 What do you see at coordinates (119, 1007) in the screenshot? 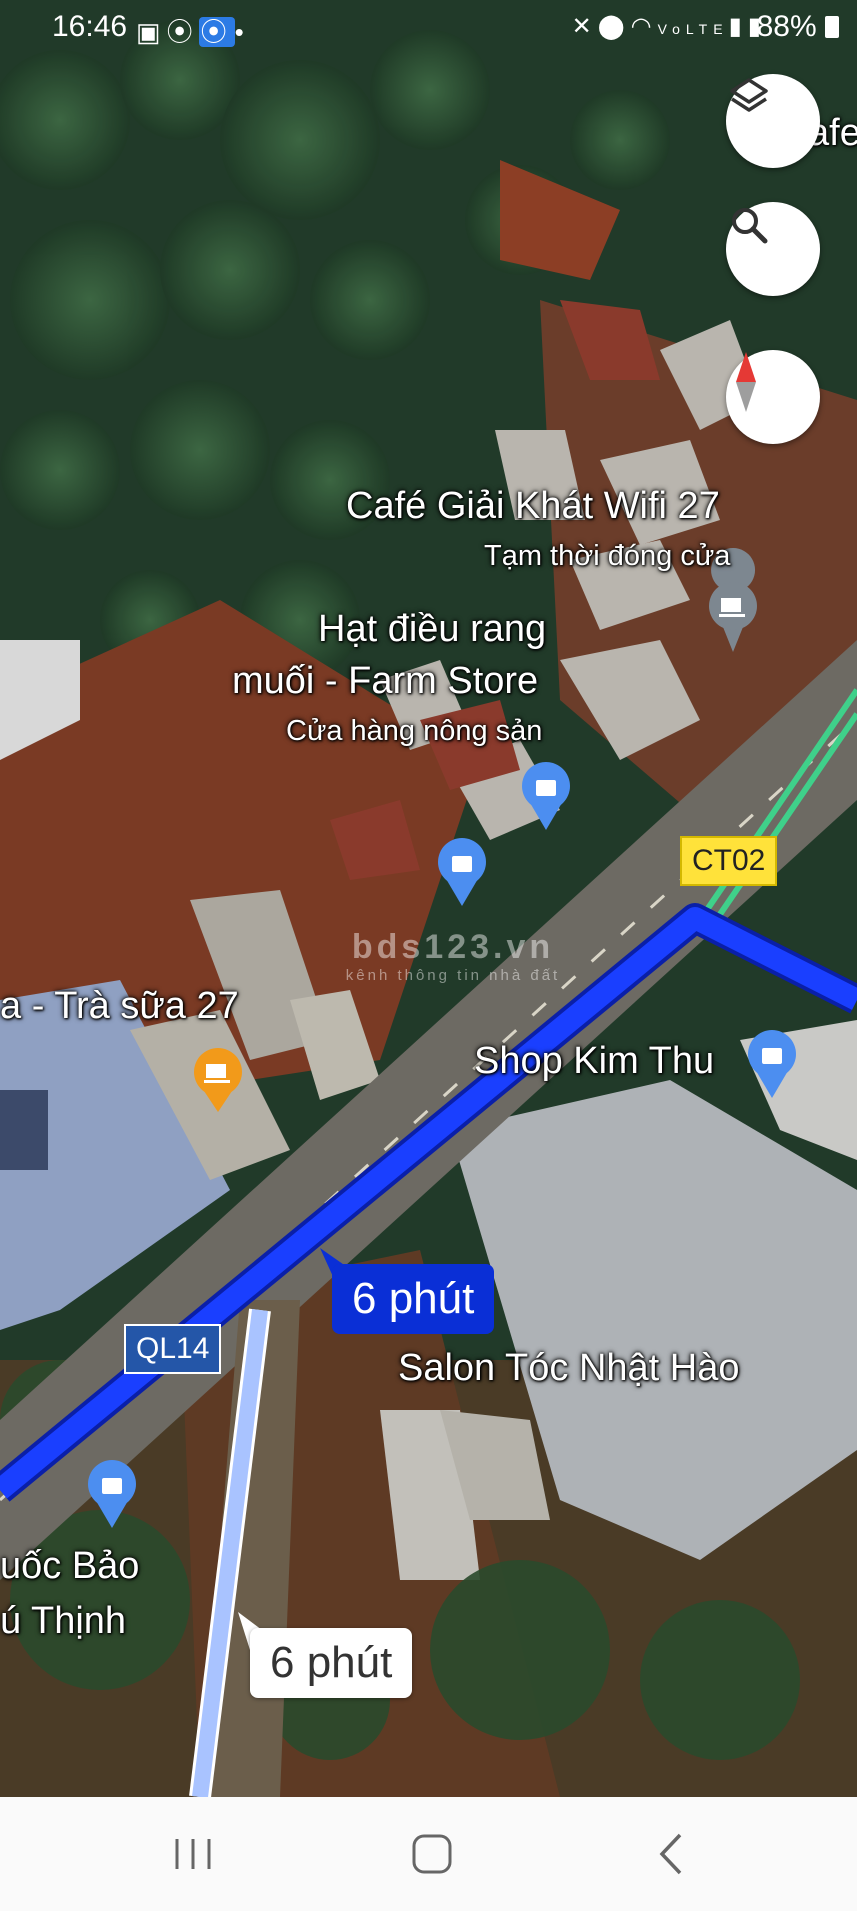
I see `poi-label-tra-sua: a - Trà sữa 27` at bounding box center [119, 1007].